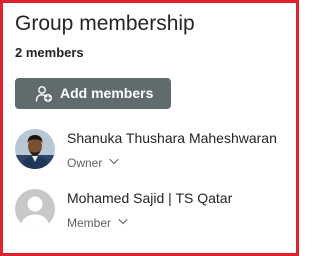  Describe the element at coordinates (107, 93) in the screenshot. I see `add-members-label: Add members` at that location.